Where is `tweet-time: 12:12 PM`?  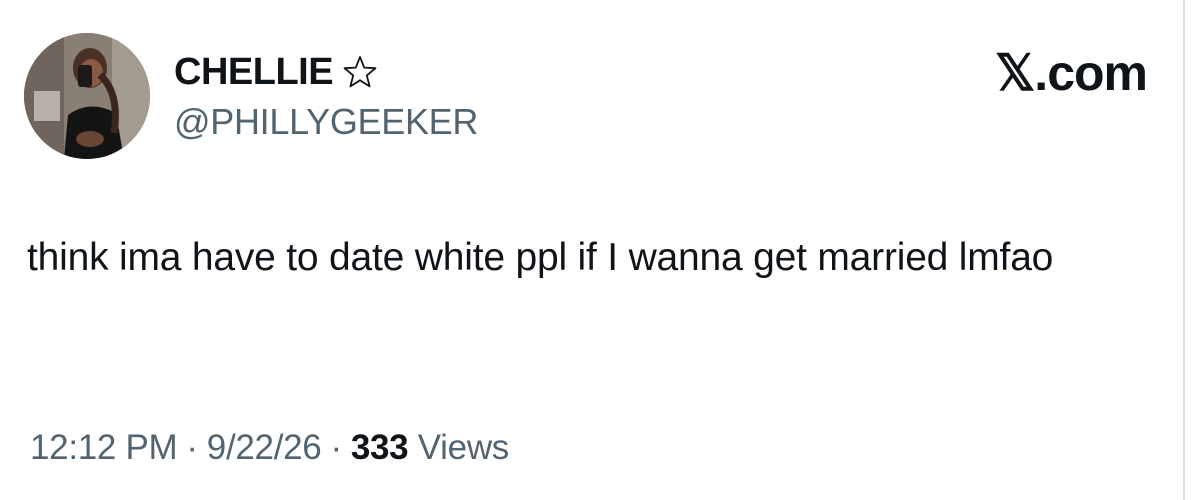 tweet-time: 12:12 PM is located at coordinates (104, 447).